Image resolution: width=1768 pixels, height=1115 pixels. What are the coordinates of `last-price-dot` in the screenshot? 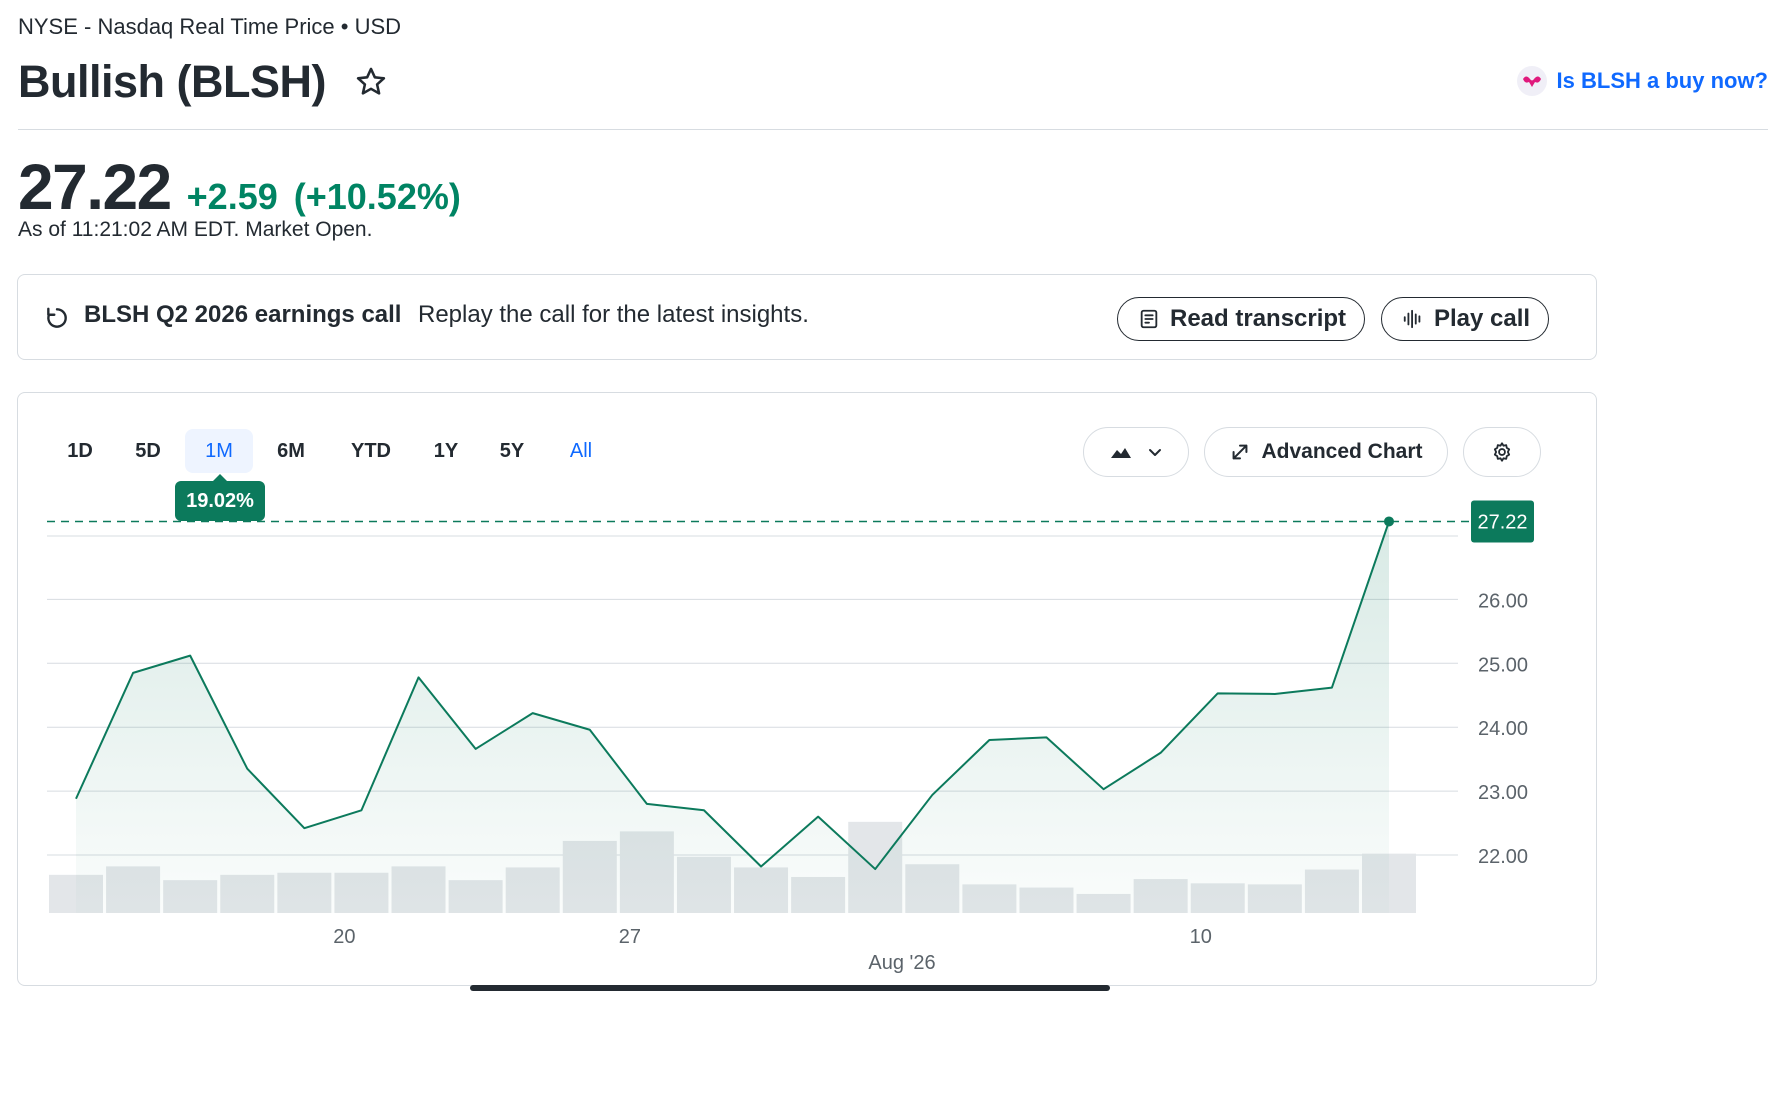 It's located at (1389, 521).